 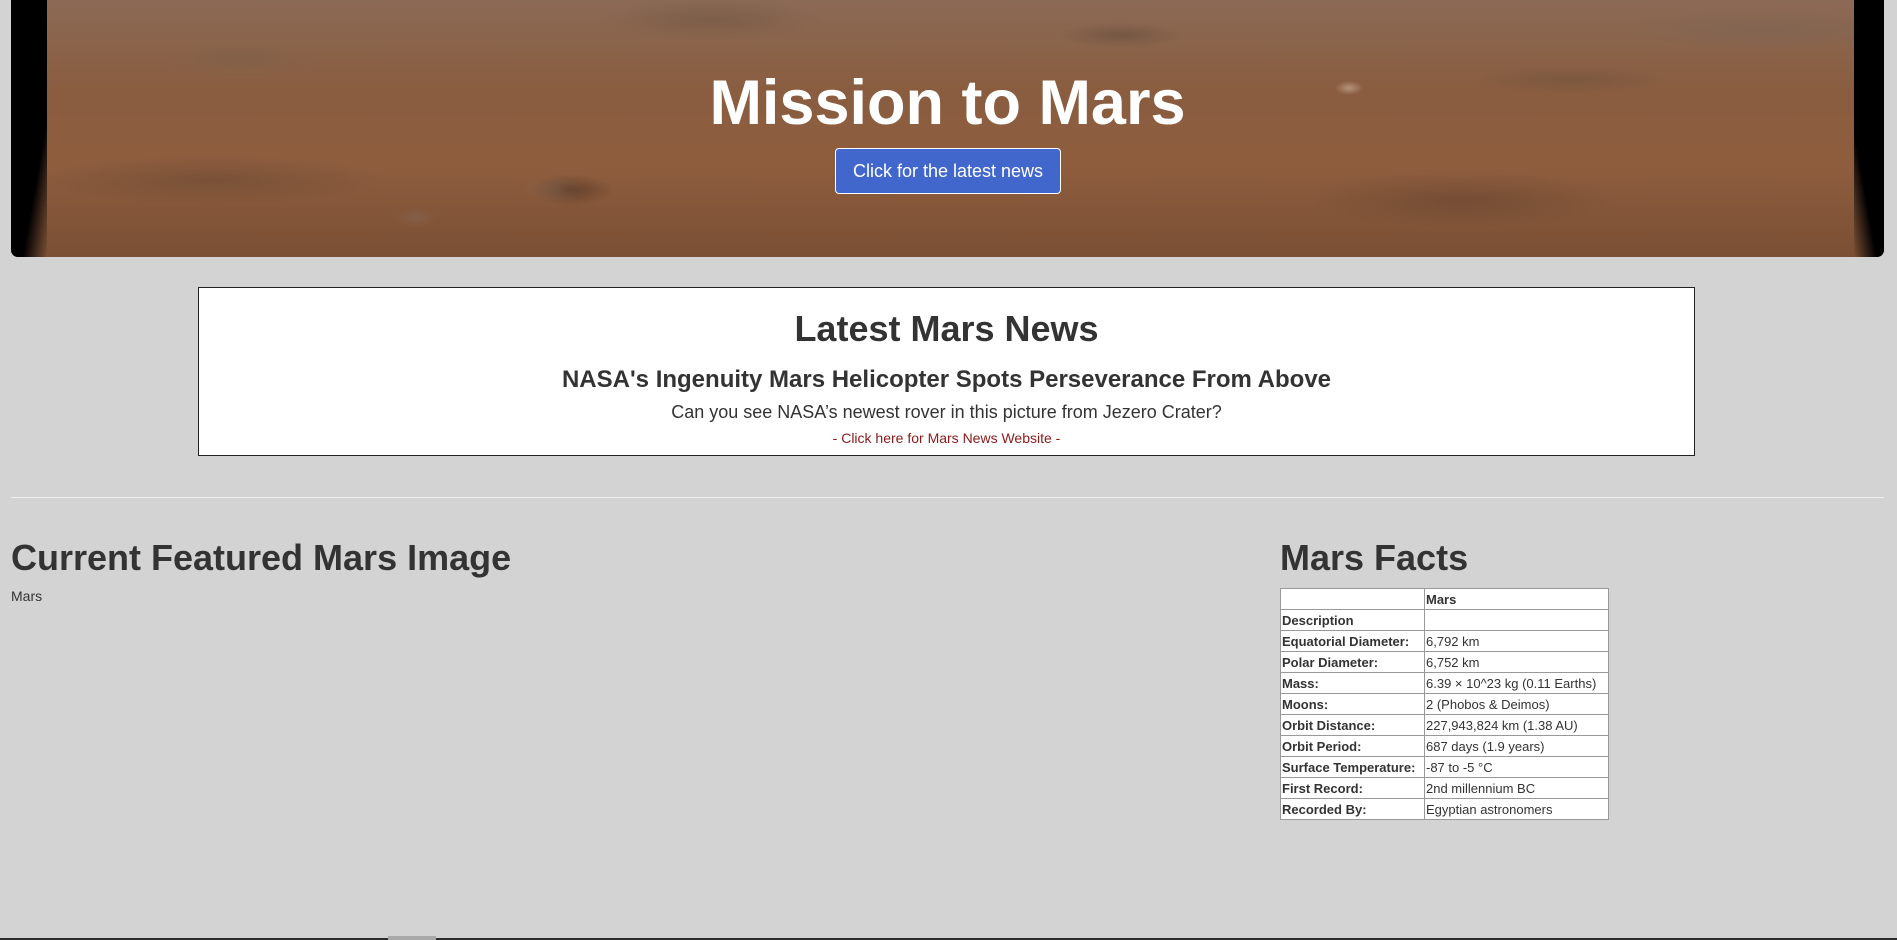 What do you see at coordinates (946, 328) in the screenshot?
I see `news-heading: Latest Mars News` at bounding box center [946, 328].